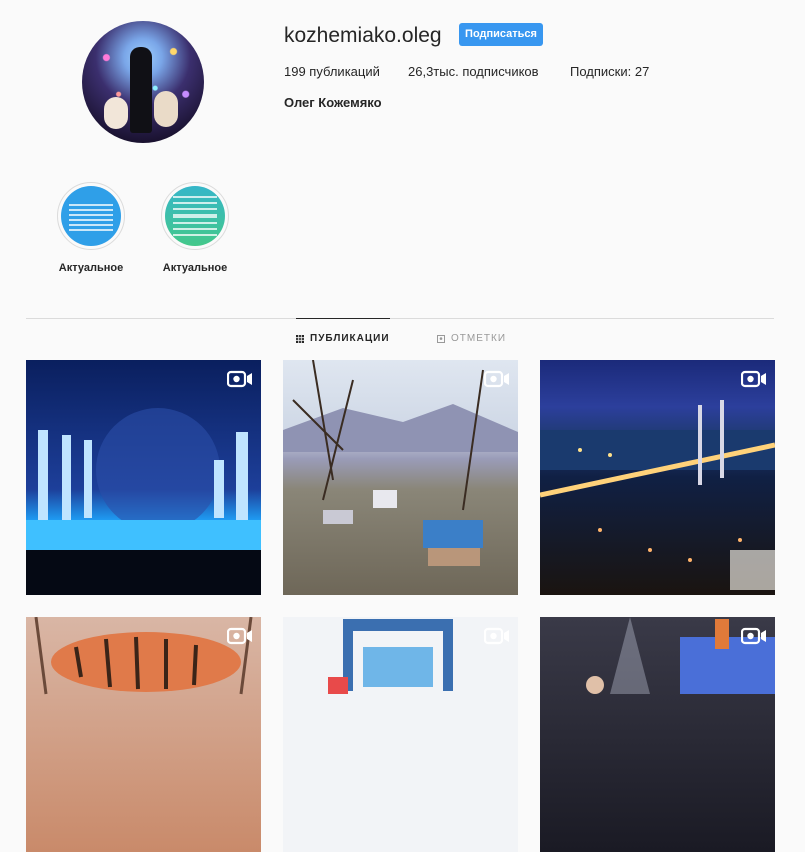  Describe the element at coordinates (501, 34) in the screenshot. I see `follow-button: Подписаться` at that location.